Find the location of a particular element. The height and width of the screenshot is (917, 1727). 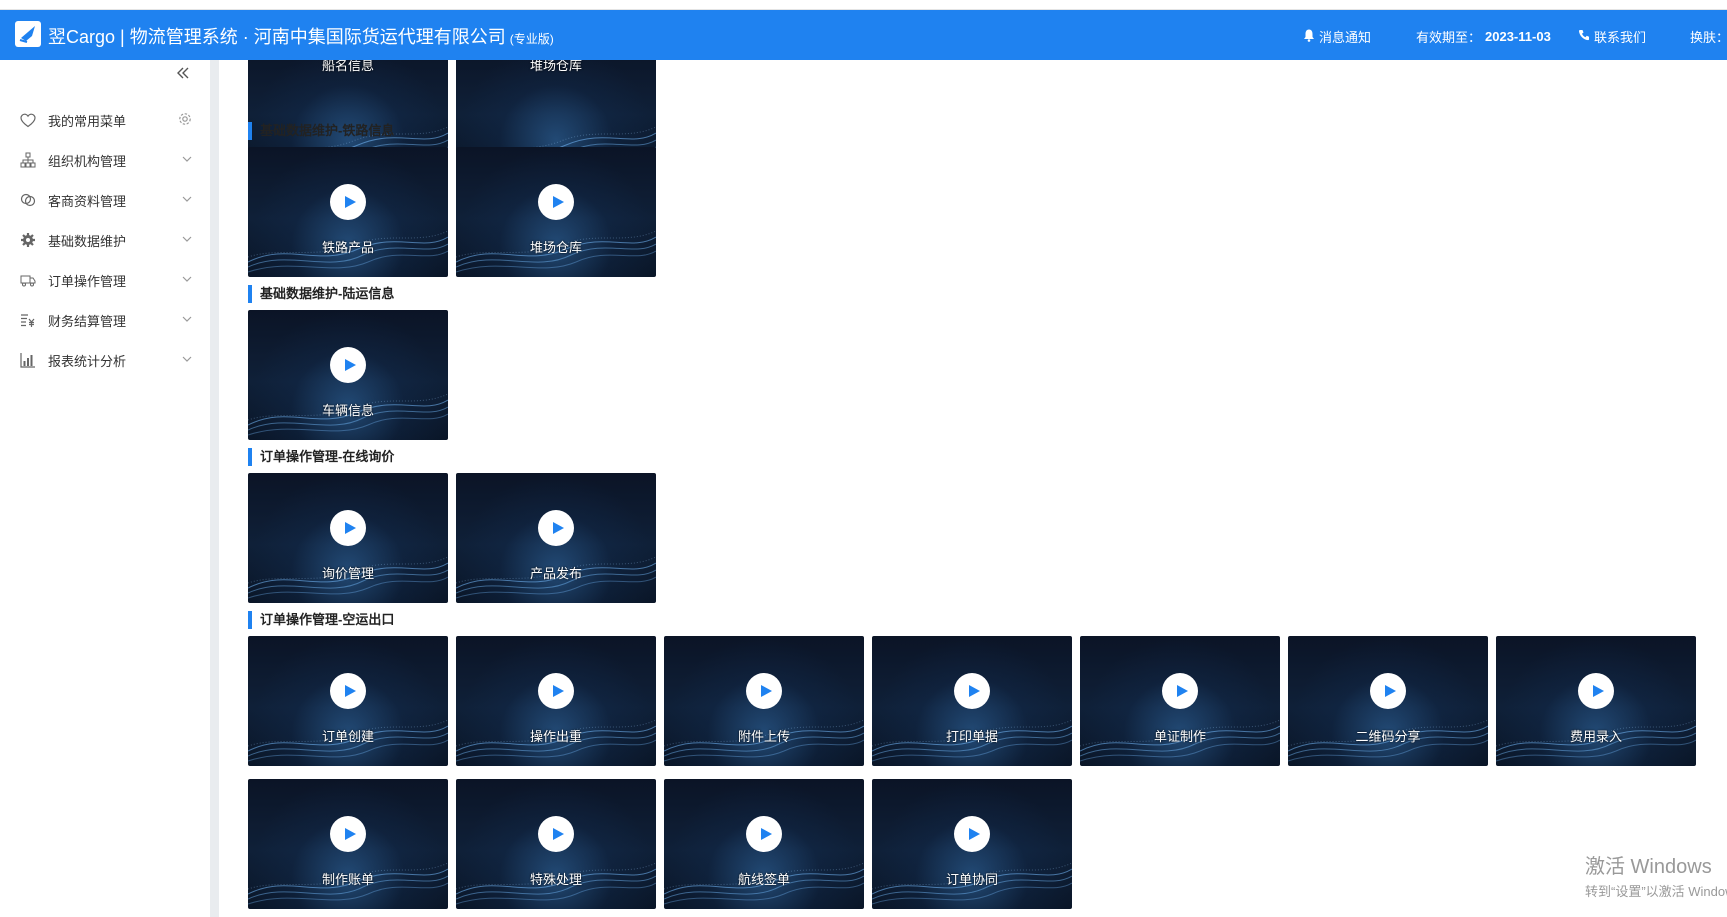

video-card-label: 操作出重 is located at coordinates (555, 736).